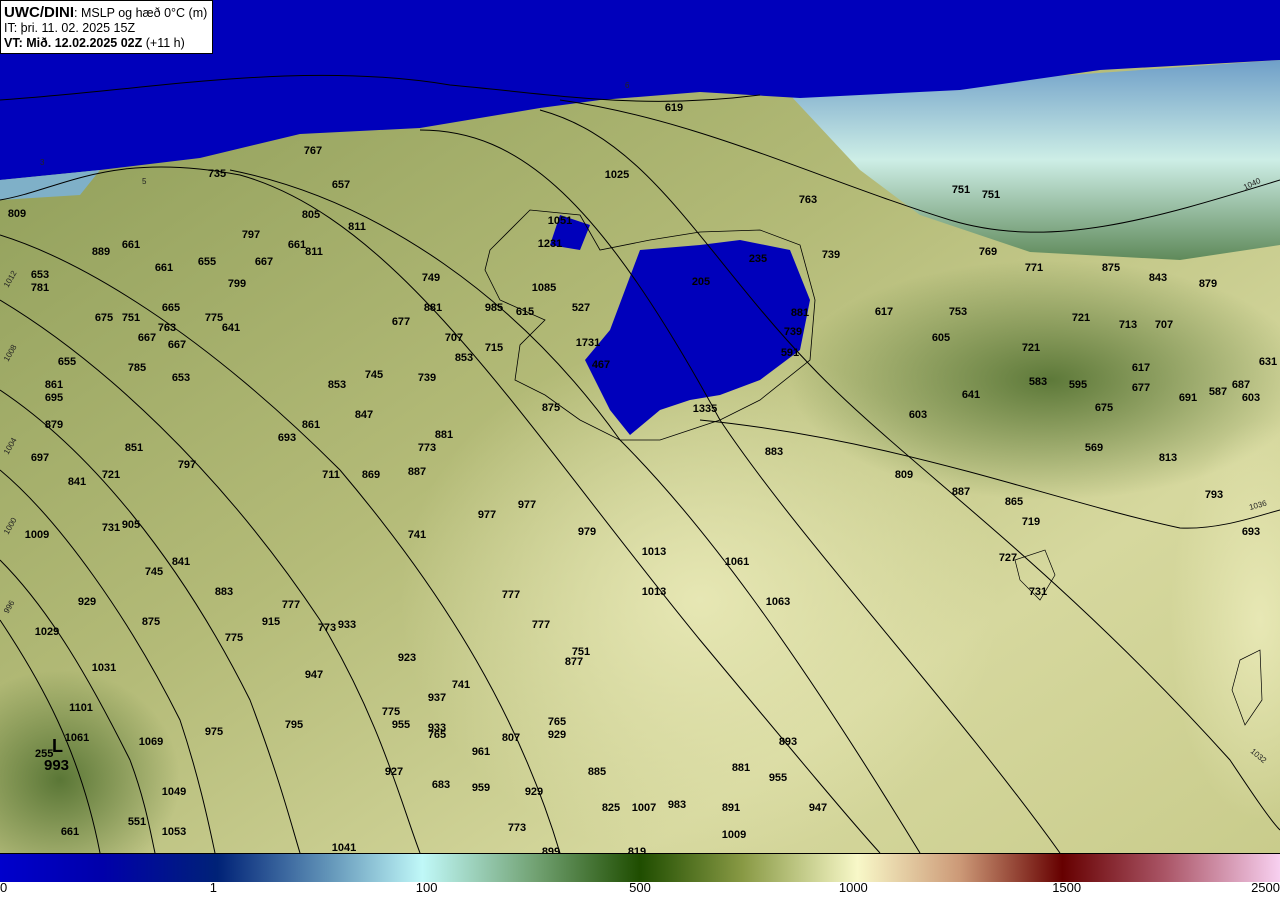  I want to click on freezing-level-label: 665, so click(171, 308).